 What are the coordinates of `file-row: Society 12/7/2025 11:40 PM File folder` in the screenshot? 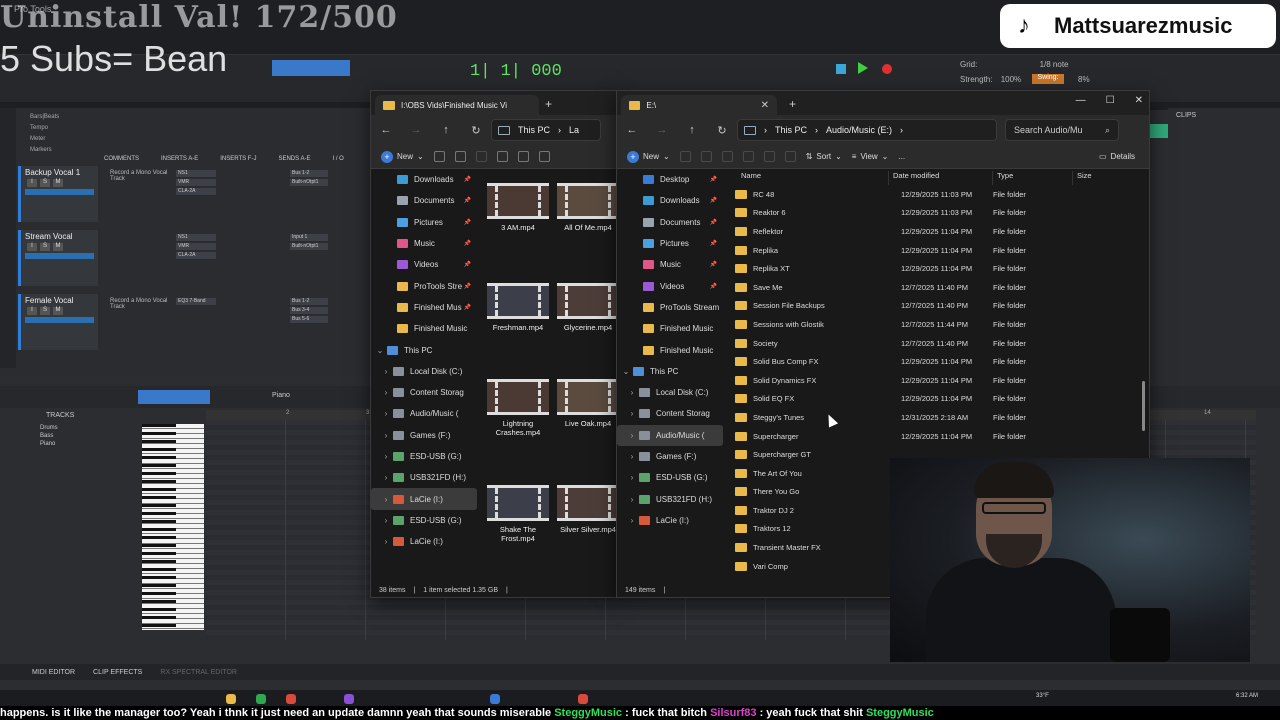 It's located at (932, 343).